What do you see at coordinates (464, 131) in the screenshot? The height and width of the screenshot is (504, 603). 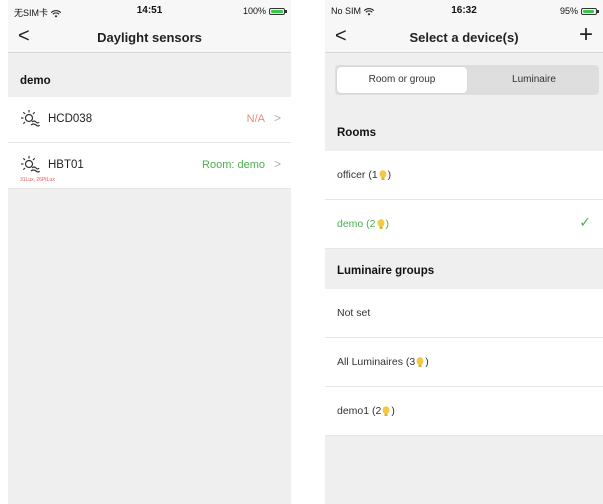 I see `rooms-header: Rooms` at bounding box center [464, 131].